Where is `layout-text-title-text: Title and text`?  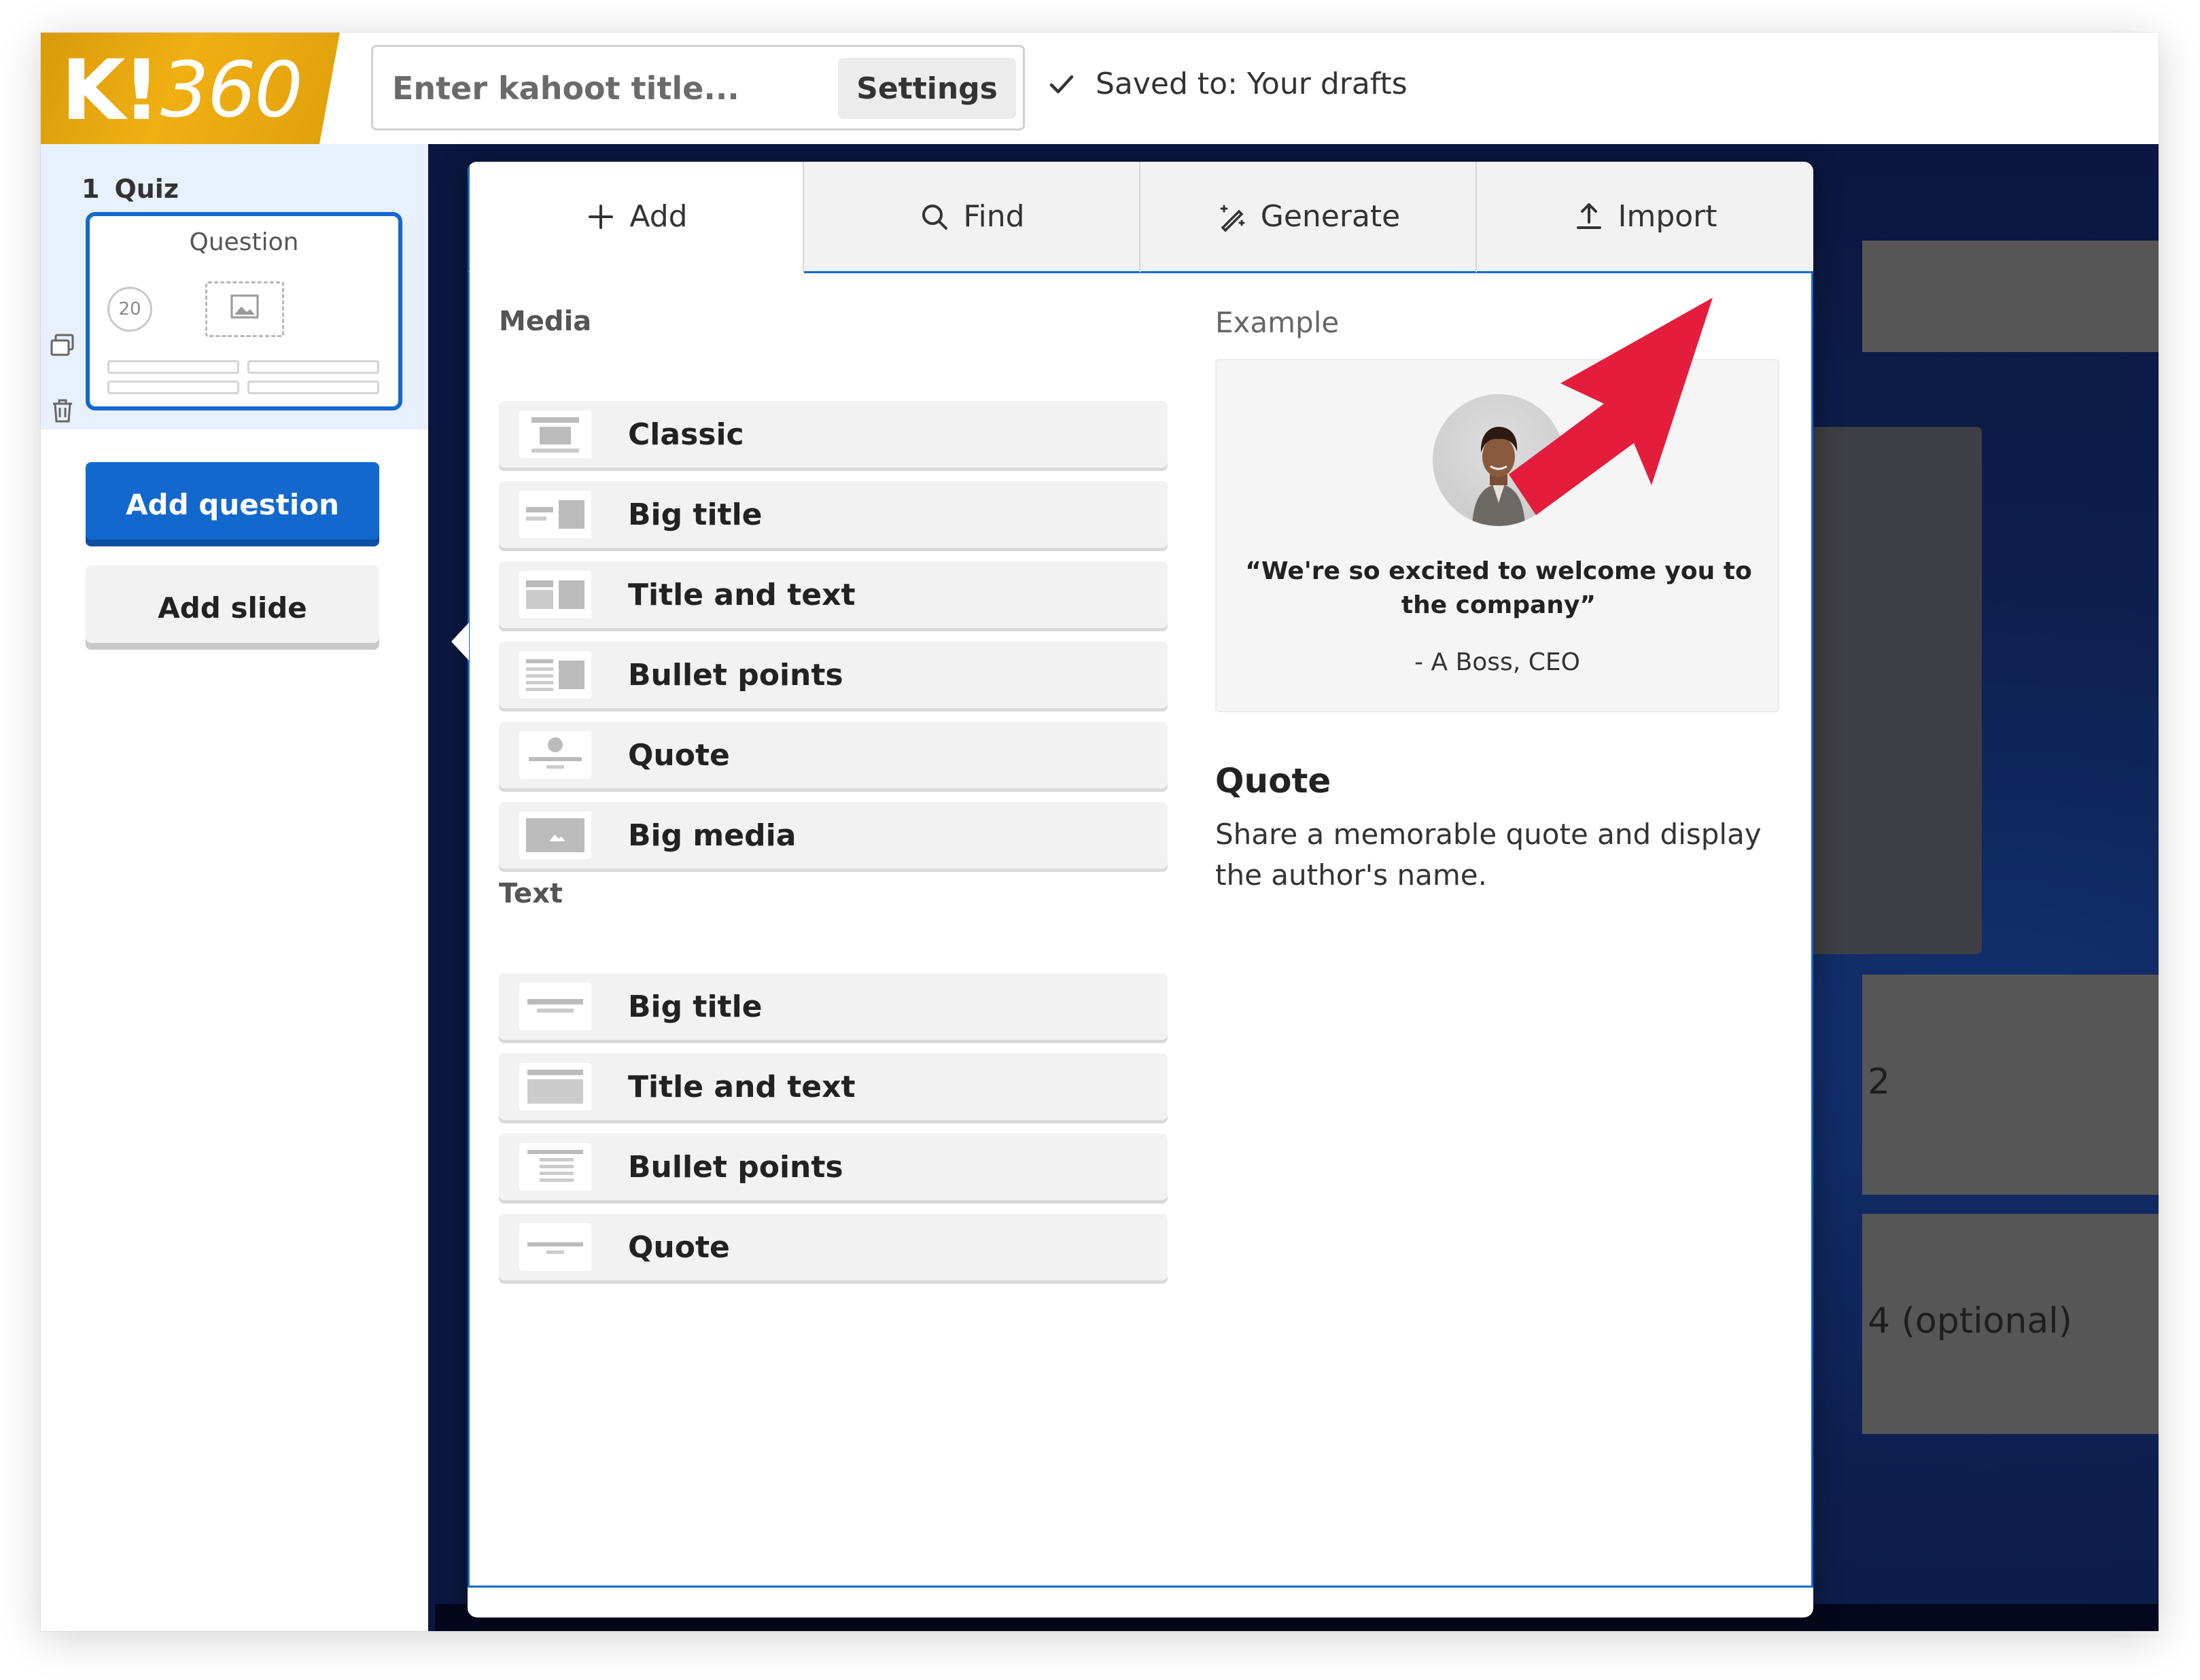
layout-text-title-text: Title and text is located at coordinates (833, 1087).